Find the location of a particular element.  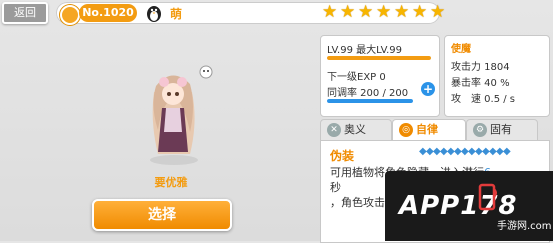

level-panel: LV.99 最大LV.99 下一级EXP 0 同调率 200 / 200 + is located at coordinates (380, 76).